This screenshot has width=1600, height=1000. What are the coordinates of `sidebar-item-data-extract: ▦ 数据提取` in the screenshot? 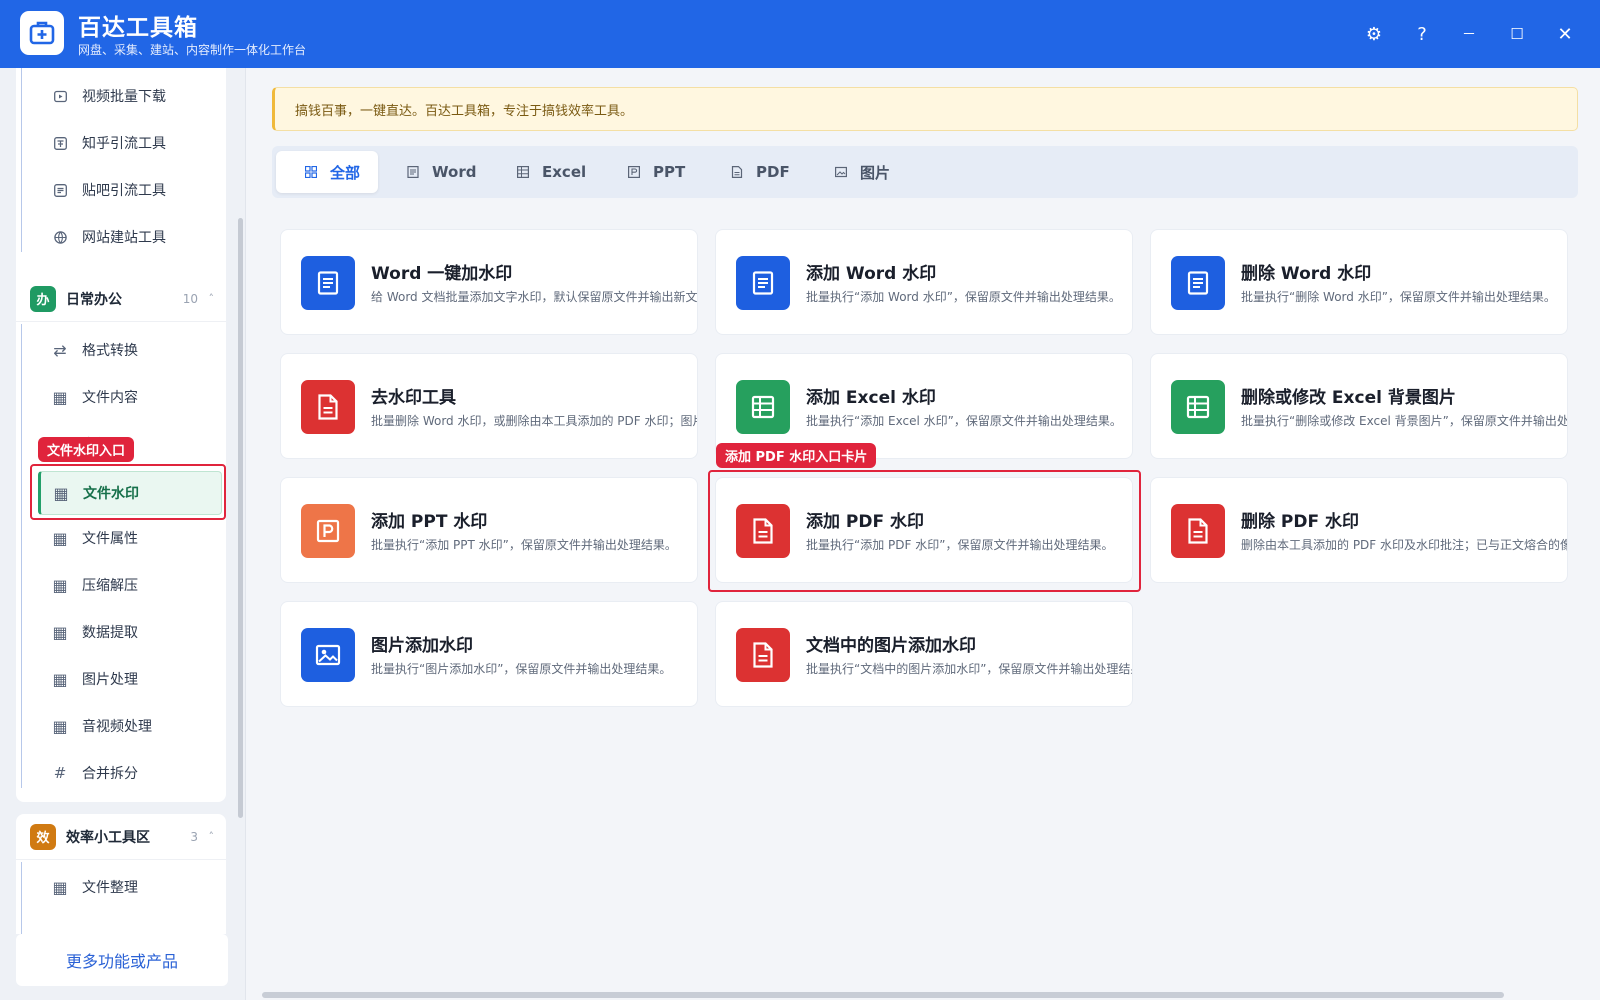 It's located at (130, 632).